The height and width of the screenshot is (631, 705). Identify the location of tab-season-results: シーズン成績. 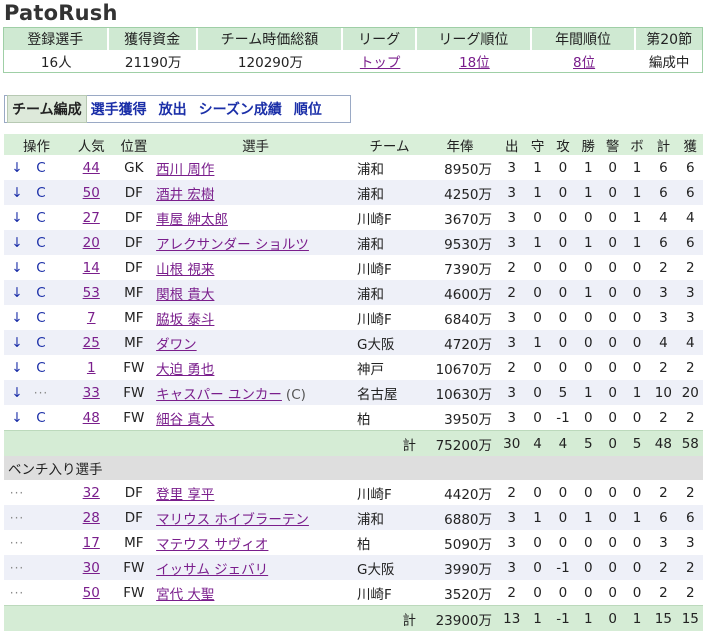
(240, 109).